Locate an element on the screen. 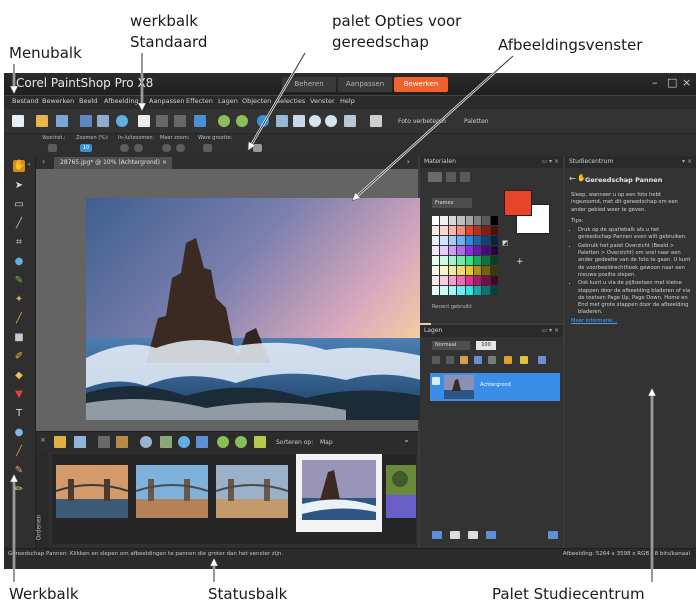  organizer-collapse-icon: ⌄ is located at coordinates (406, 439).